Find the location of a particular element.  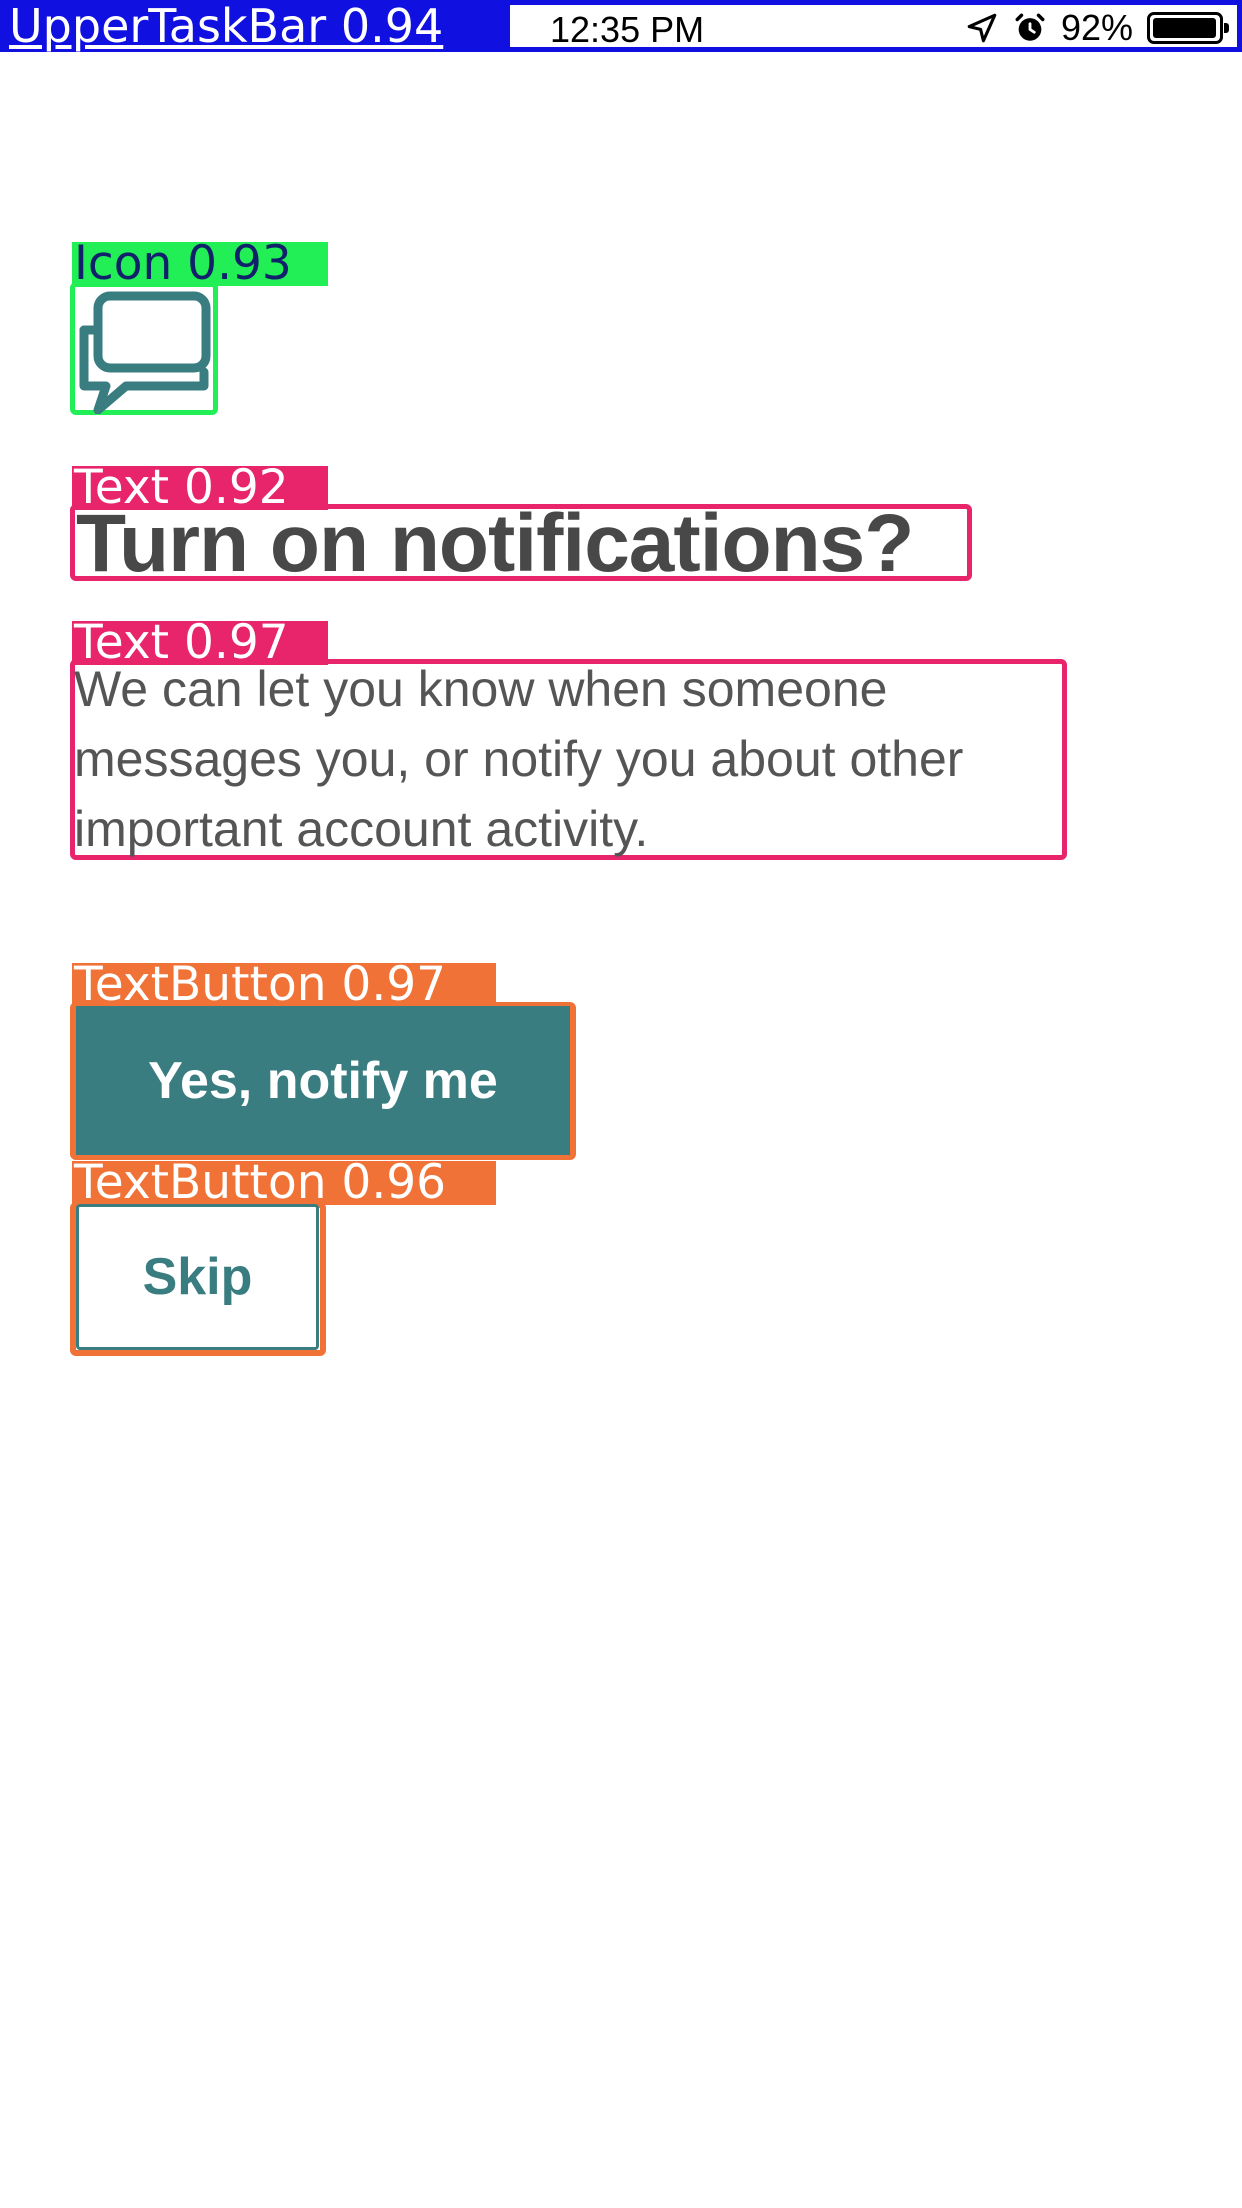

battery-icon is located at coordinates (1188, 28).